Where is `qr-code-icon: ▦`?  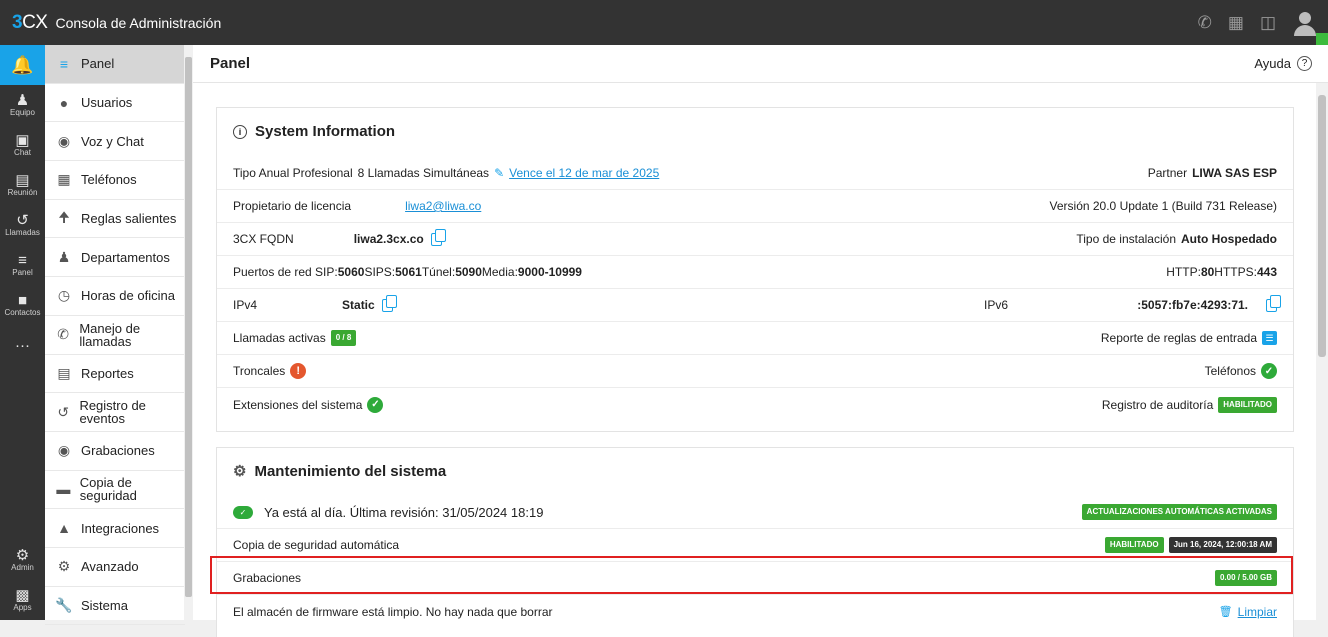 qr-code-icon: ▦ is located at coordinates (1236, 23).